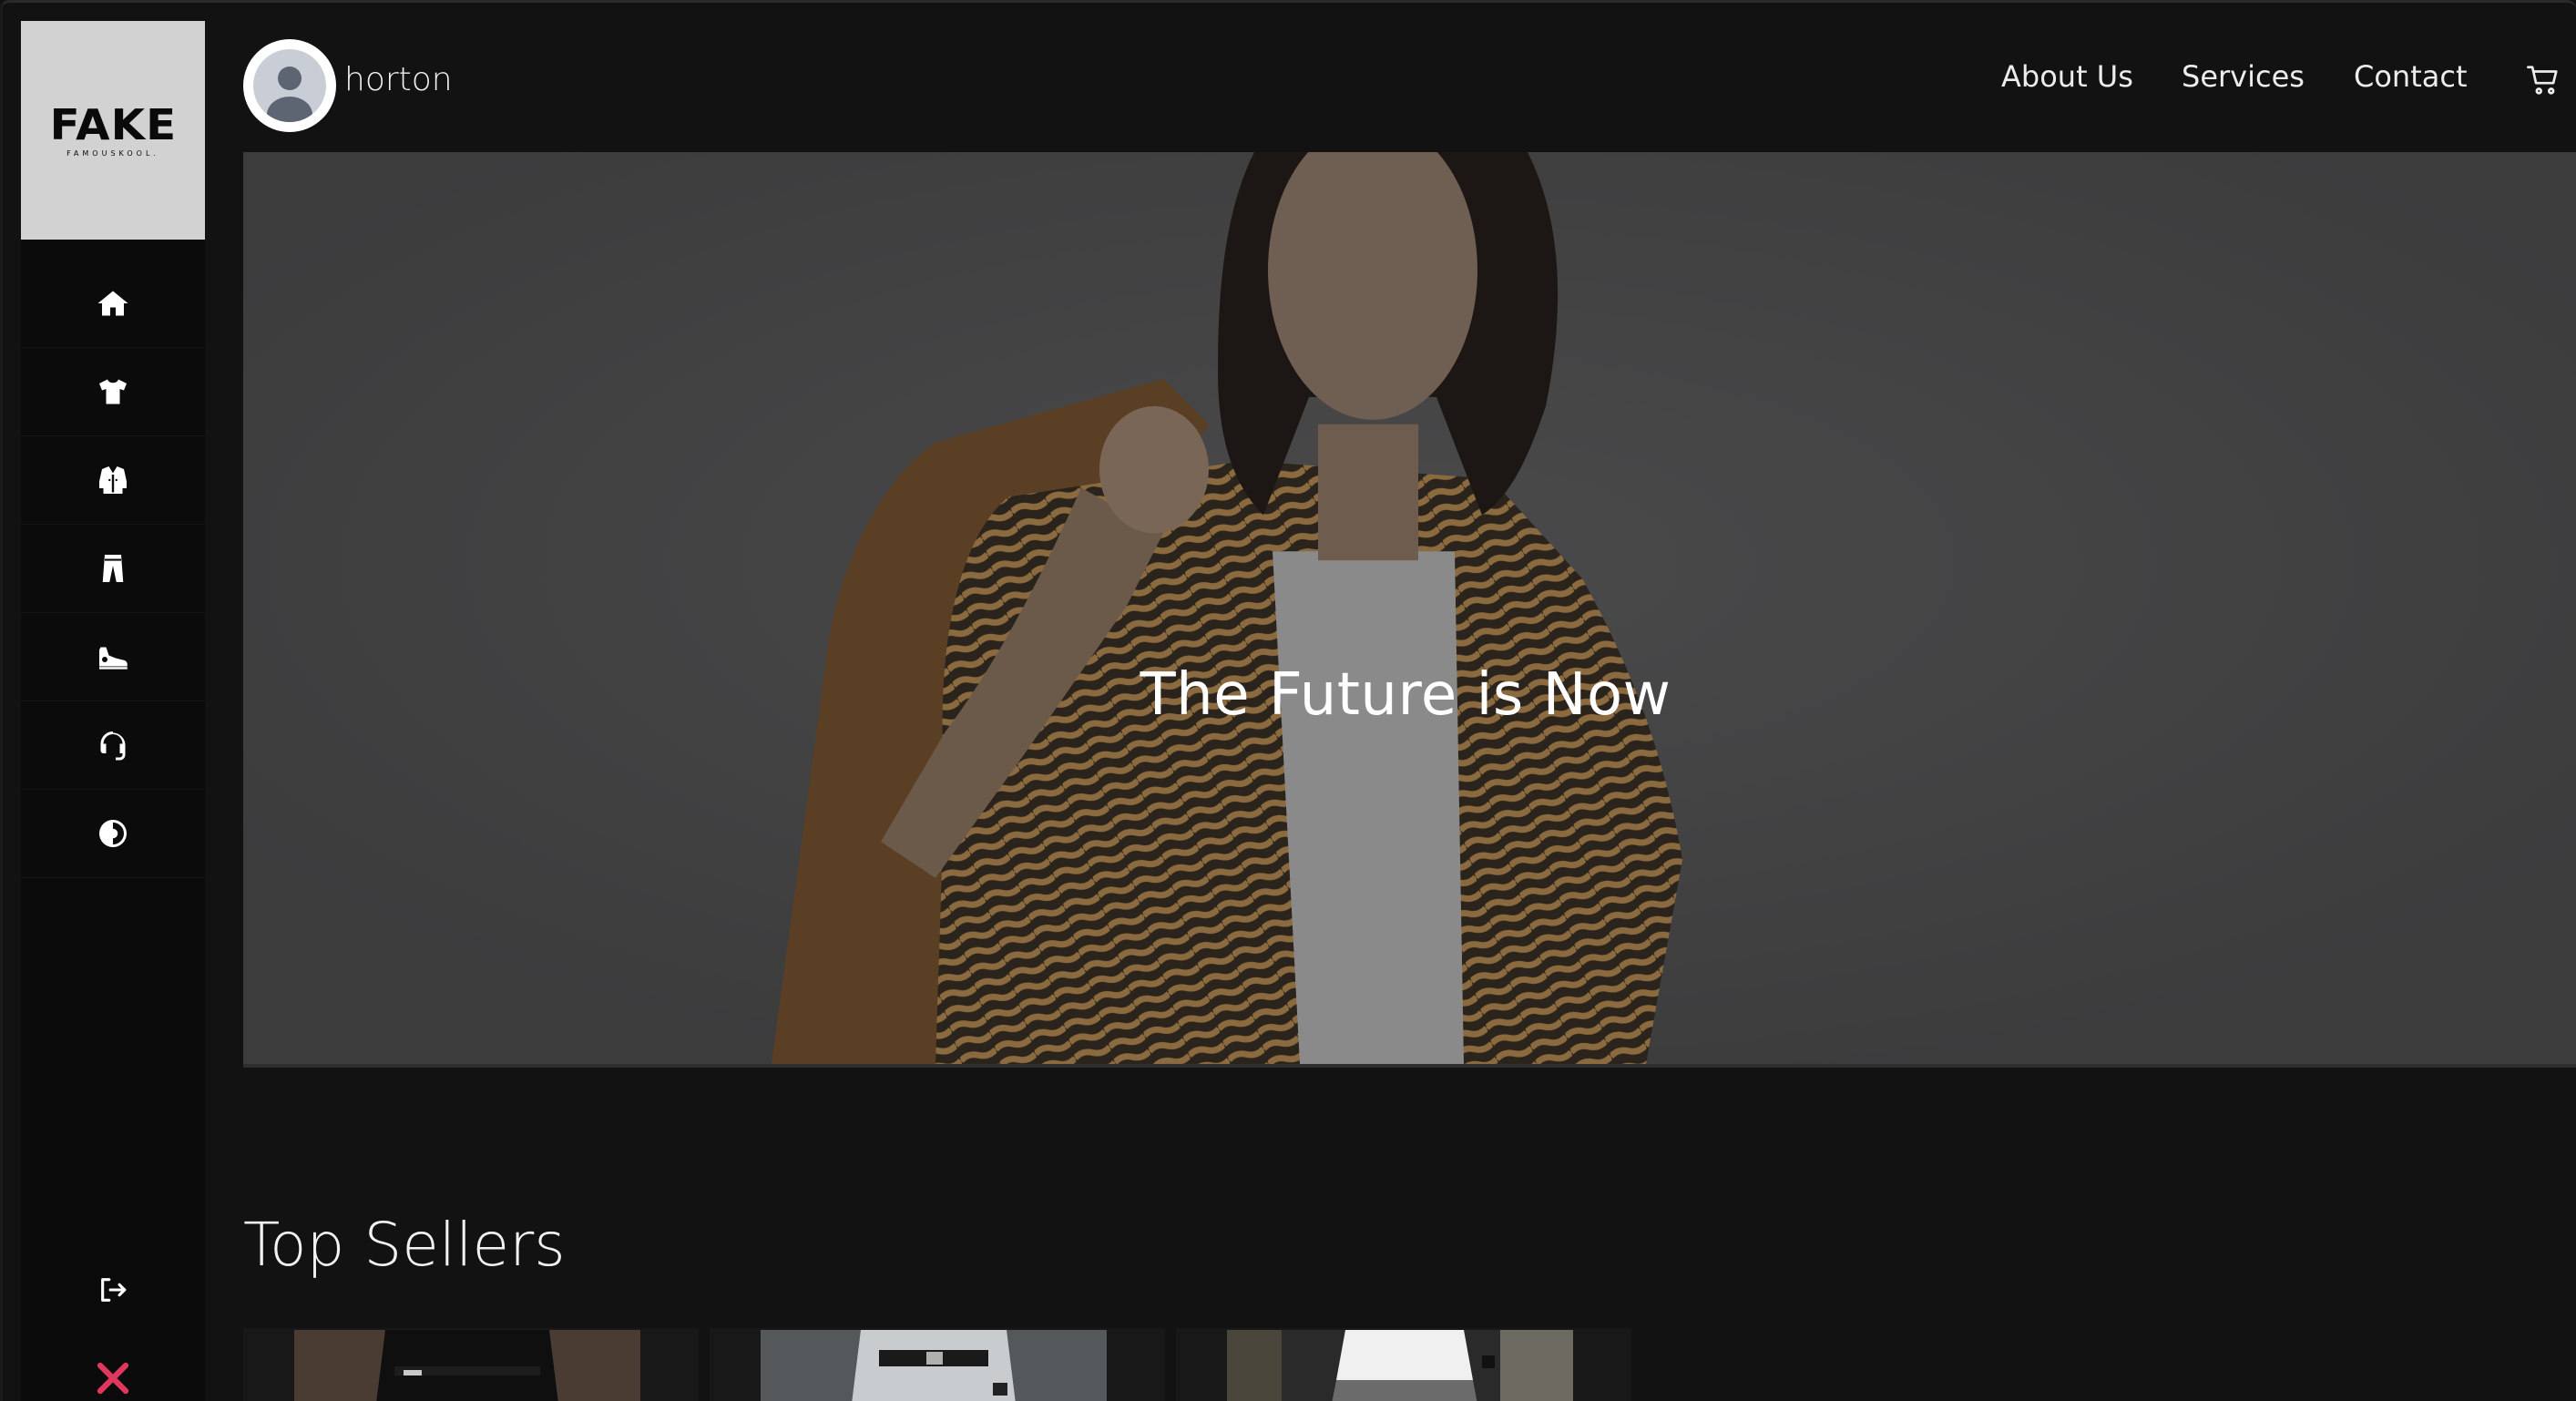 The image size is (2576, 1401). I want to click on logo-text: FAKE, so click(113, 124).